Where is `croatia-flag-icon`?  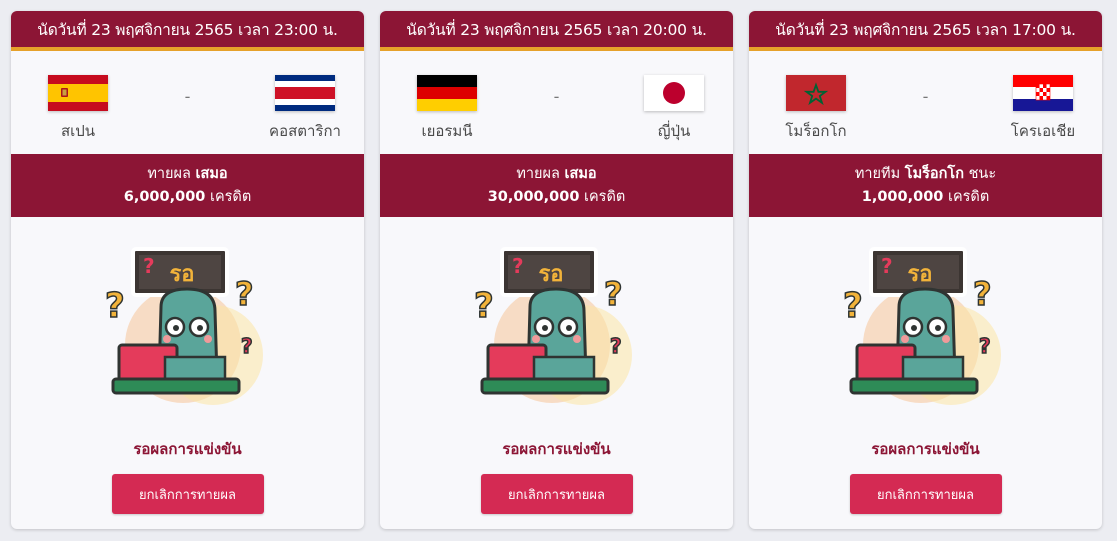
croatia-flag-icon is located at coordinates (1043, 93).